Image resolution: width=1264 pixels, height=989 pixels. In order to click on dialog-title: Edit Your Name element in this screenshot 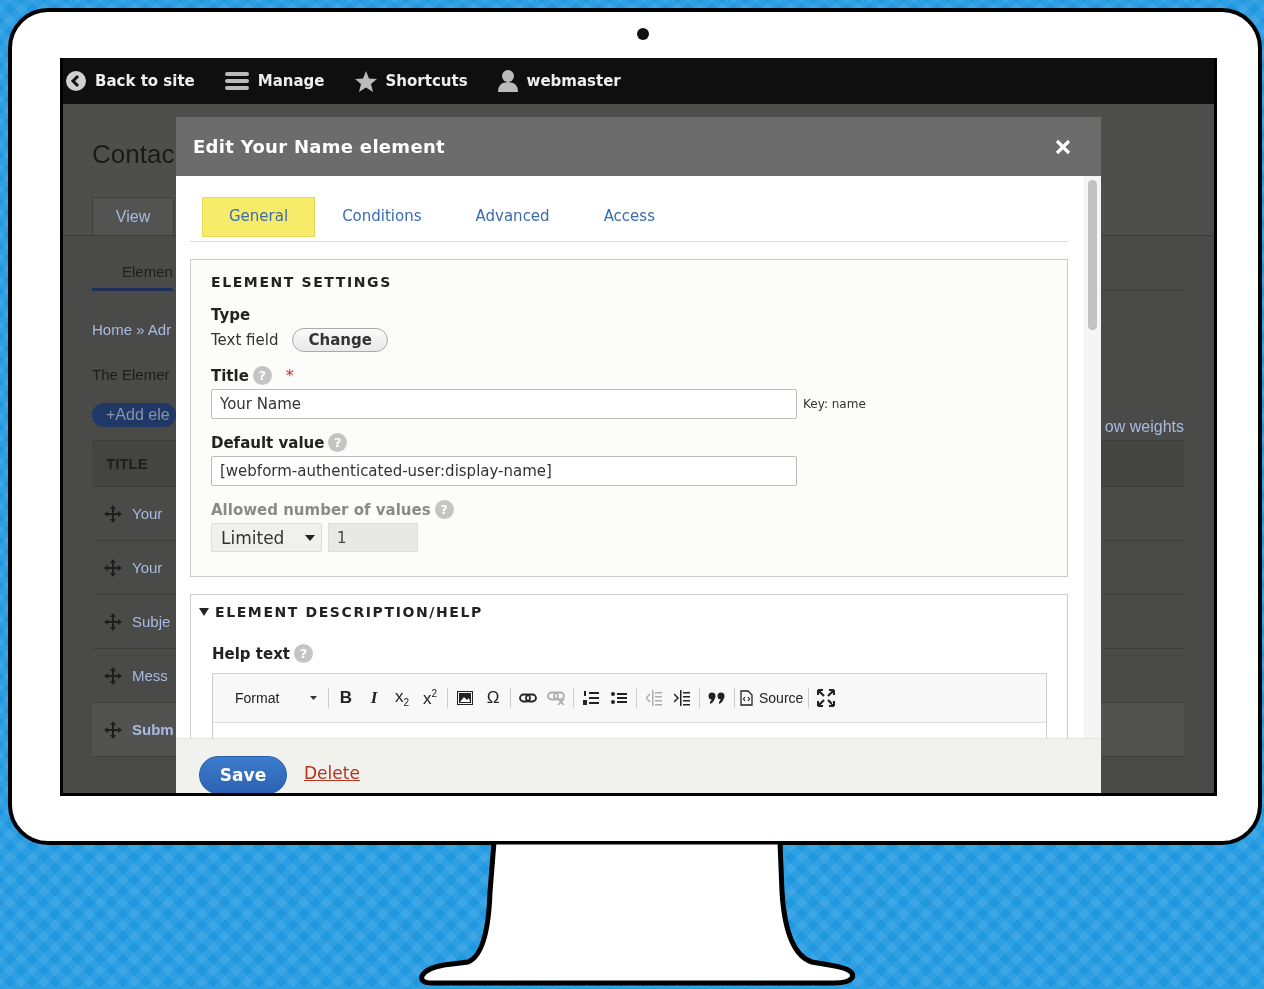, I will do `click(319, 146)`.